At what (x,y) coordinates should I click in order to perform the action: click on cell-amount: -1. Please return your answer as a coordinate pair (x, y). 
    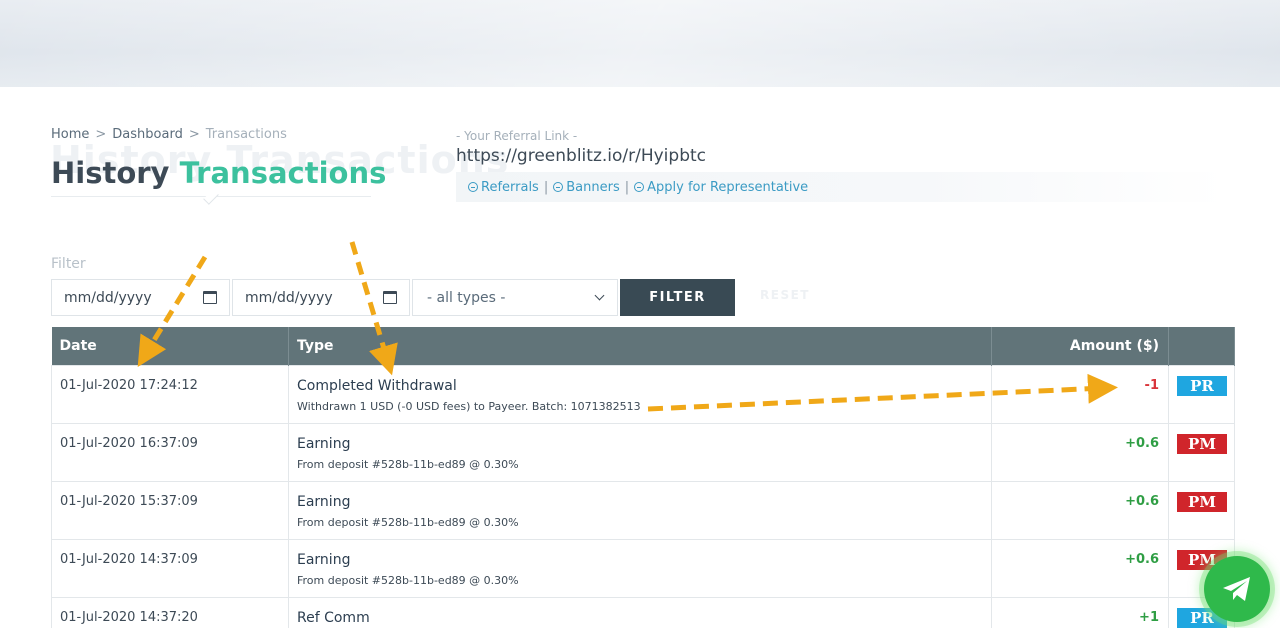
    Looking at the image, I should click on (1080, 394).